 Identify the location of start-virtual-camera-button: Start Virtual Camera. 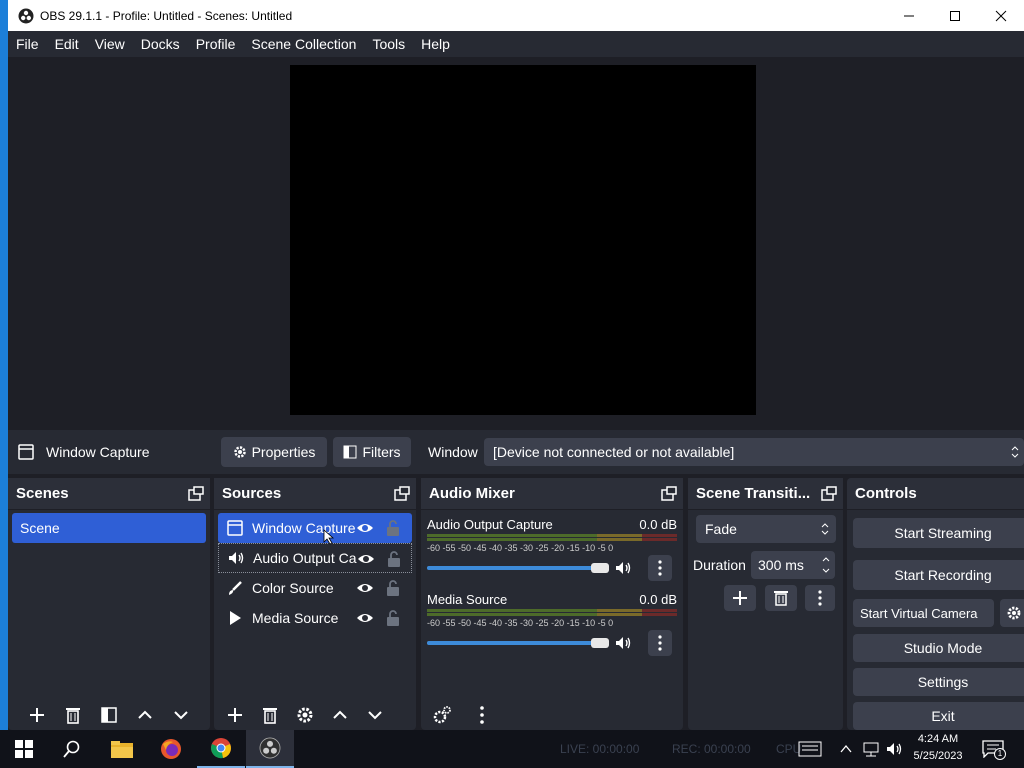
(923, 613).